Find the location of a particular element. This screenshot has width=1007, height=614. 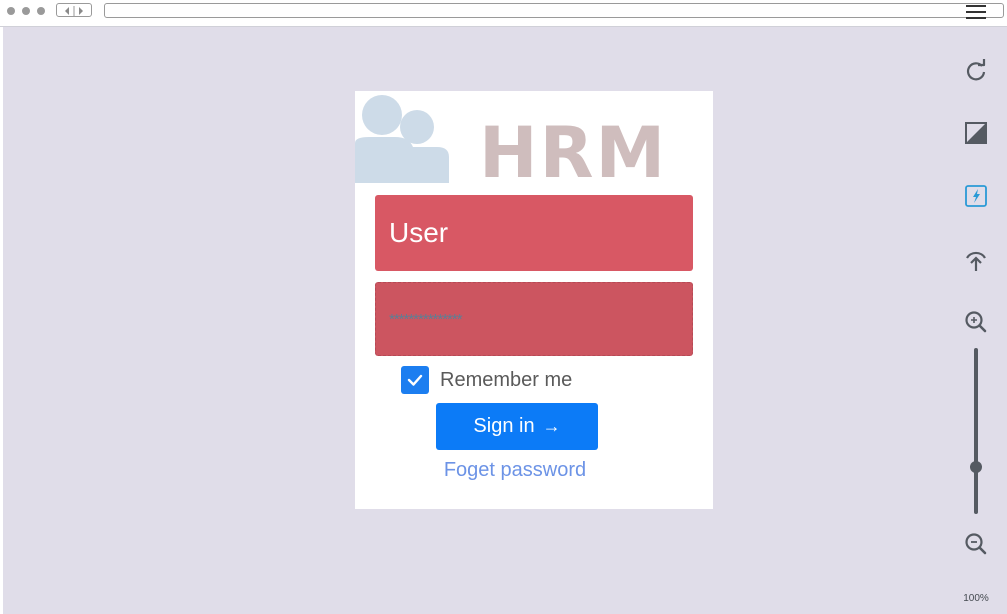

remember-me-row: Remember me is located at coordinates (501, 380).